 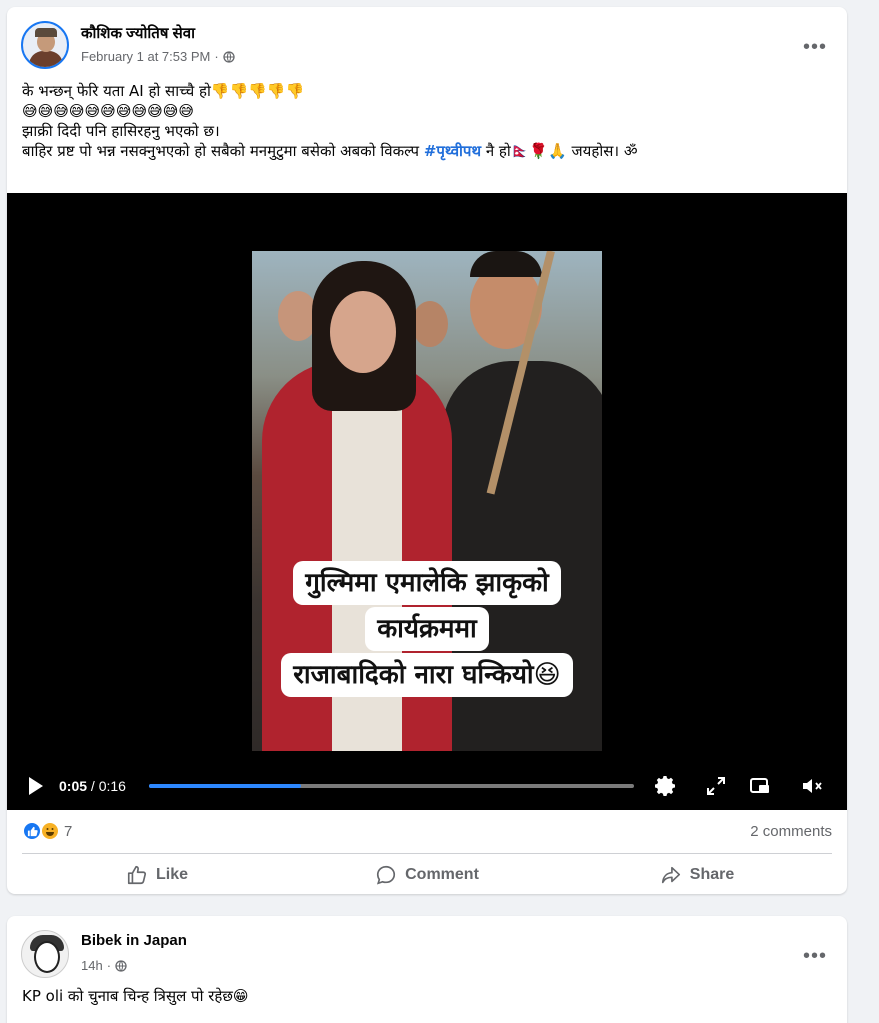 What do you see at coordinates (670, 874) in the screenshot?
I see `share-arrow-icon` at bounding box center [670, 874].